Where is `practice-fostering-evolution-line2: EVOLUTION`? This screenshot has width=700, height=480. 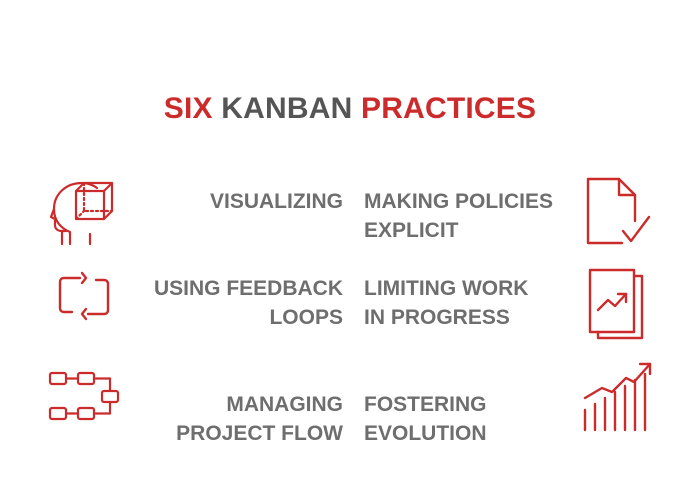
practice-fostering-evolution-line2: EVOLUTION is located at coordinates (425, 433).